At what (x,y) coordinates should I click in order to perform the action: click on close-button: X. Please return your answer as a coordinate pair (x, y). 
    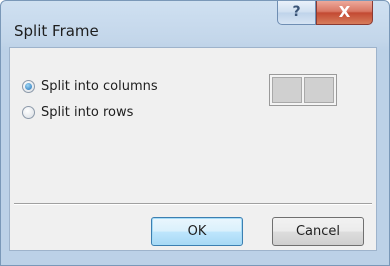
    Looking at the image, I should click on (344, 13).